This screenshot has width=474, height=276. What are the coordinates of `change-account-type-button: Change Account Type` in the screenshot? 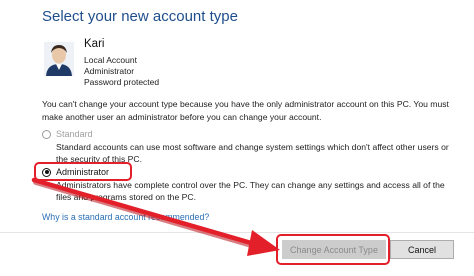 It's located at (334, 249).